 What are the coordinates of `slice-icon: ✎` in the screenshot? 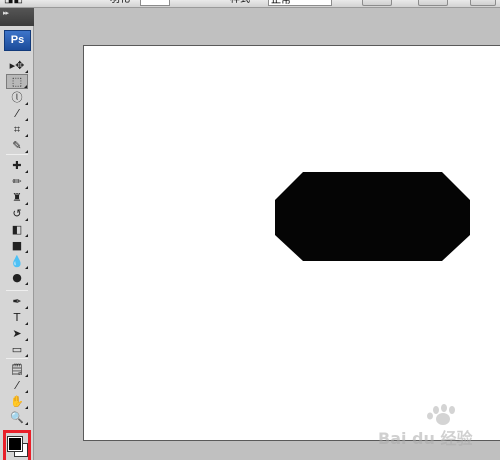 It's located at (17, 145).